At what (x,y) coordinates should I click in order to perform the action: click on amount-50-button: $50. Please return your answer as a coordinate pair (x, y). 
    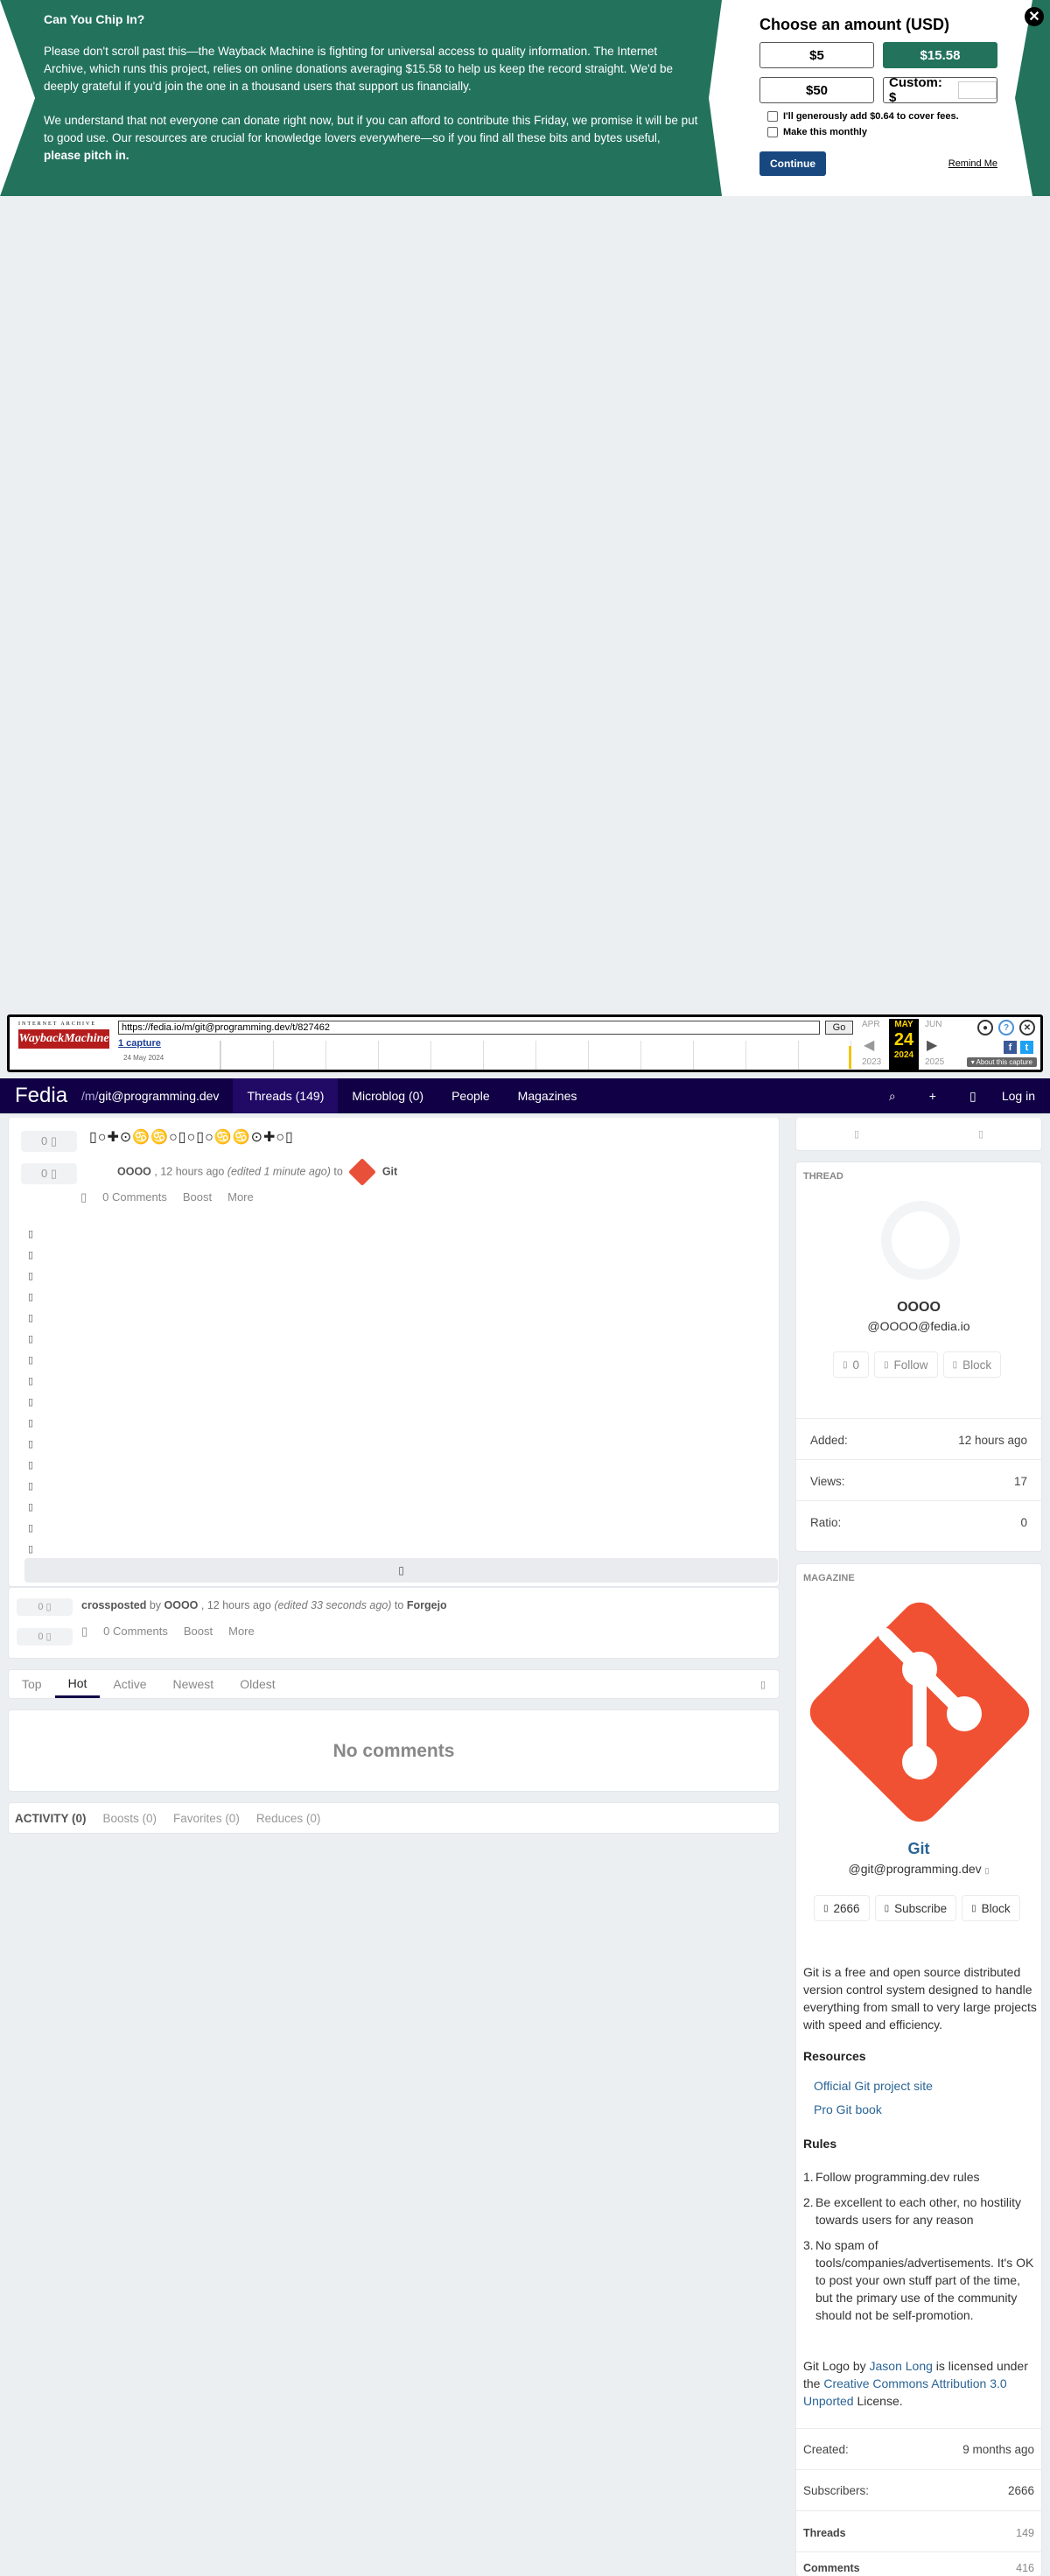
    Looking at the image, I should click on (817, 90).